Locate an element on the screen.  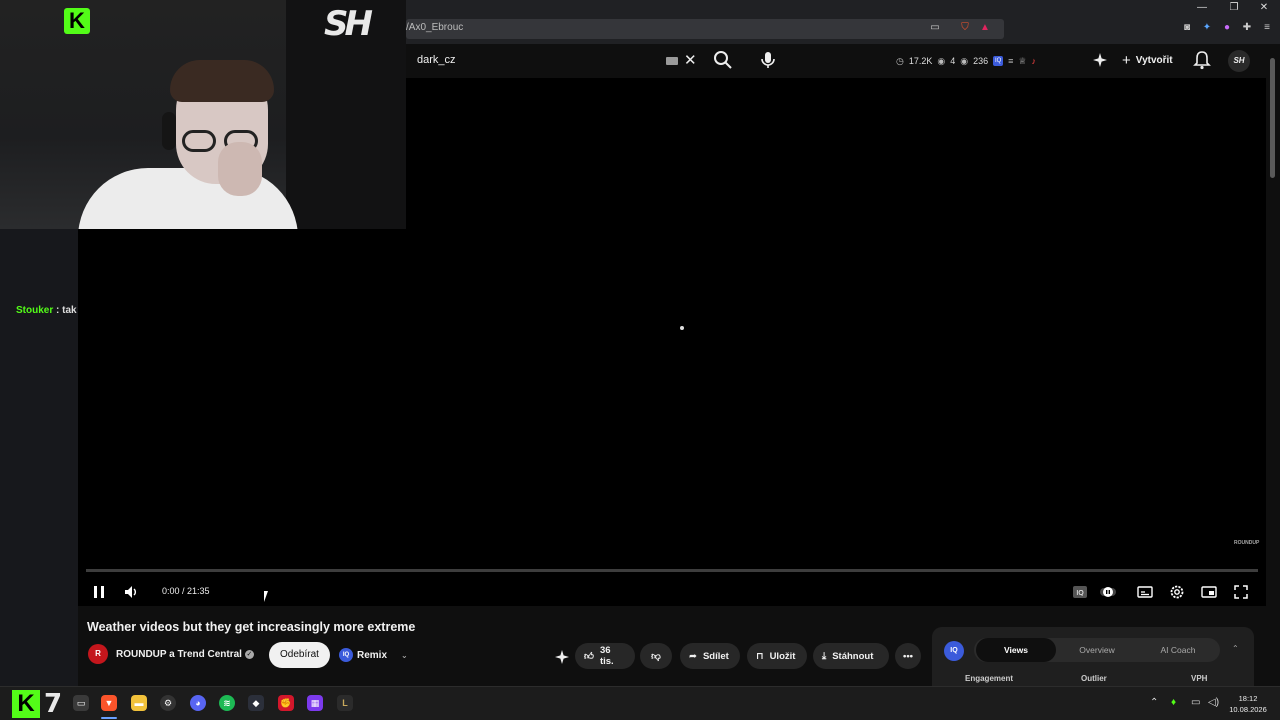
channel-name-text: ROUNDUP a Trend Central is located at coordinates (179, 654).